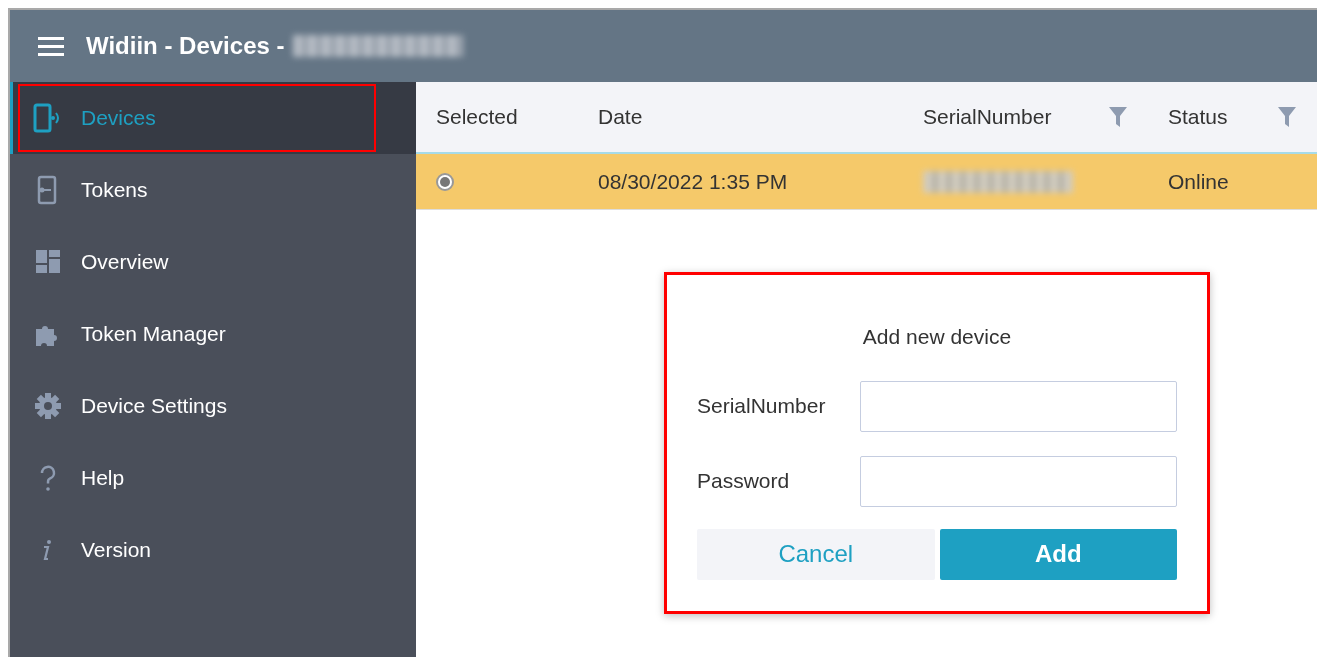 Image resolution: width=1317 pixels, height=657 pixels. What do you see at coordinates (213, 478) in the screenshot?
I see `sidebar-item: Help` at bounding box center [213, 478].